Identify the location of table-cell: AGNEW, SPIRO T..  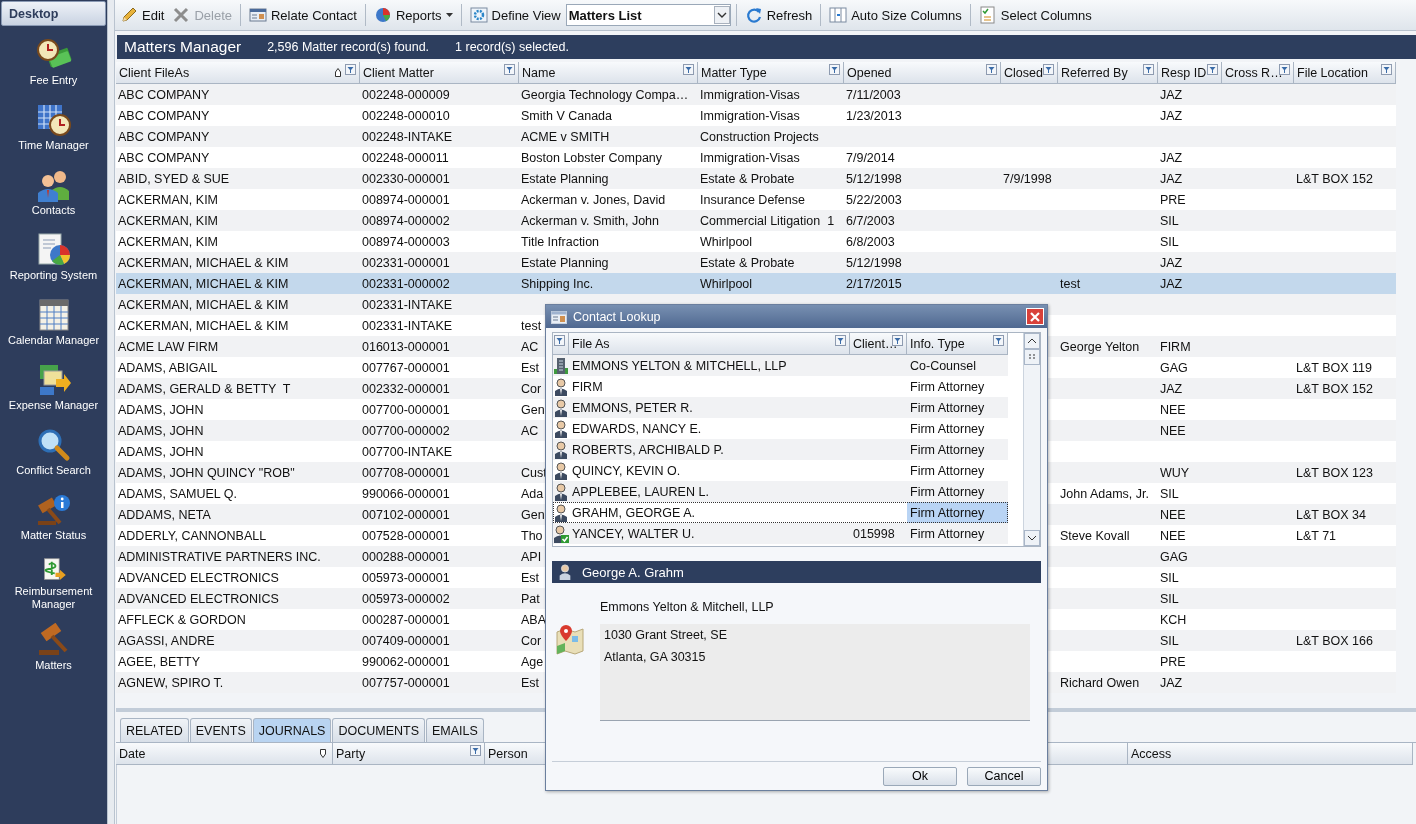
(171, 682).